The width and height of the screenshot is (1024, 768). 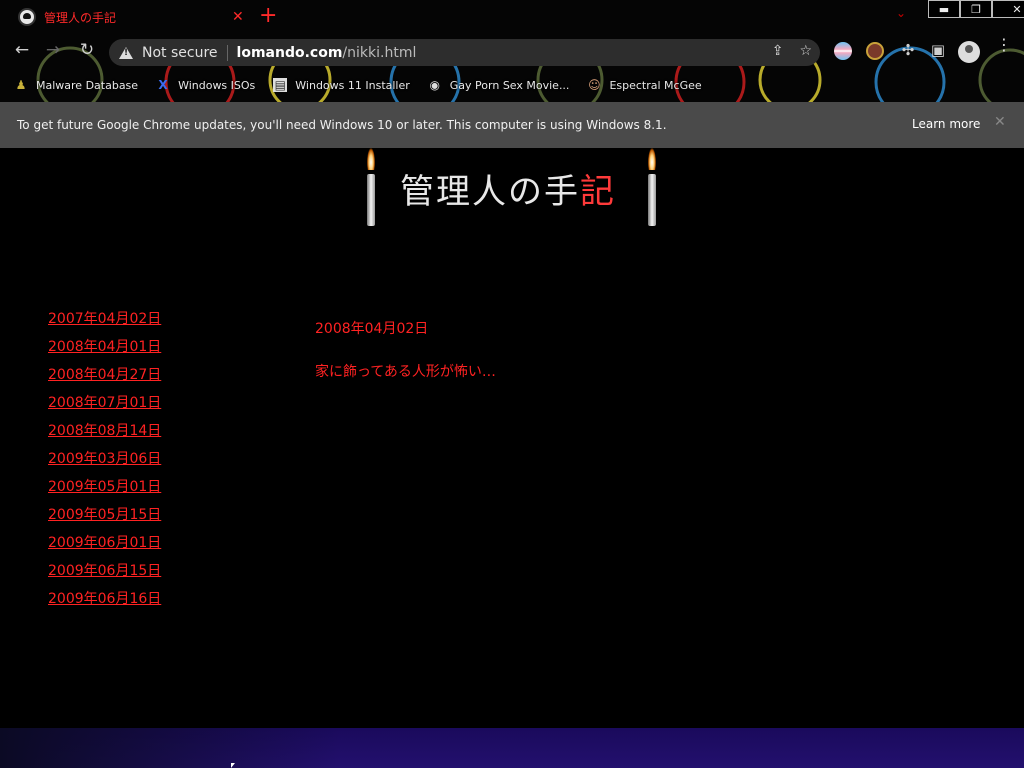 What do you see at coordinates (22, 50) in the screenshot?
I see `back-icon: ←` at bounding box center [22, 50].